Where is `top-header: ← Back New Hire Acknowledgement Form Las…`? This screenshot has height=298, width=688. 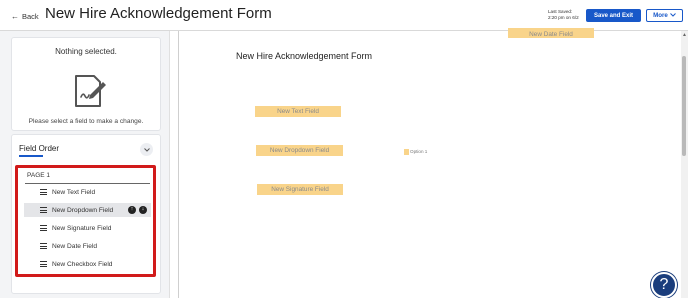
top-header: ← Back New Hire Acknowledgement Form Las… is located at coordinates (344, 15).